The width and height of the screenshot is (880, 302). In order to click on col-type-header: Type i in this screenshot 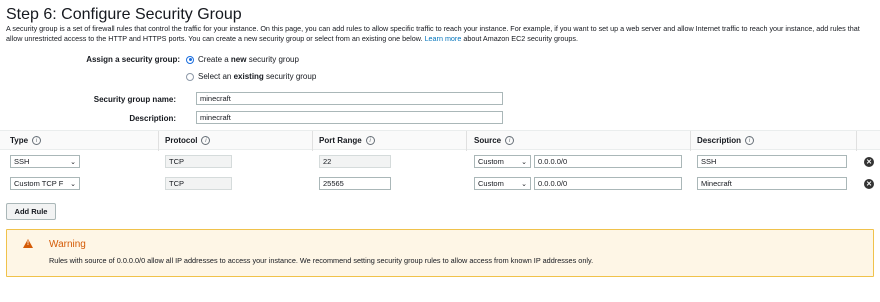, I will do `click(26, 140)`.